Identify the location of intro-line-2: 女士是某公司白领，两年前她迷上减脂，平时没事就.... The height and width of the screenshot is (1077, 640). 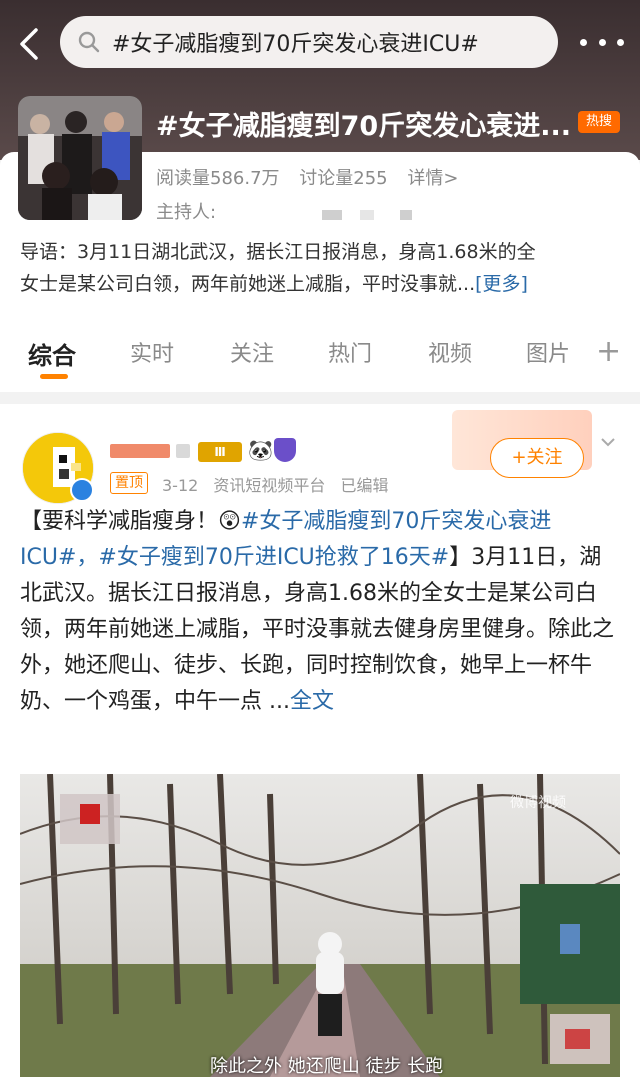
(248, 284).